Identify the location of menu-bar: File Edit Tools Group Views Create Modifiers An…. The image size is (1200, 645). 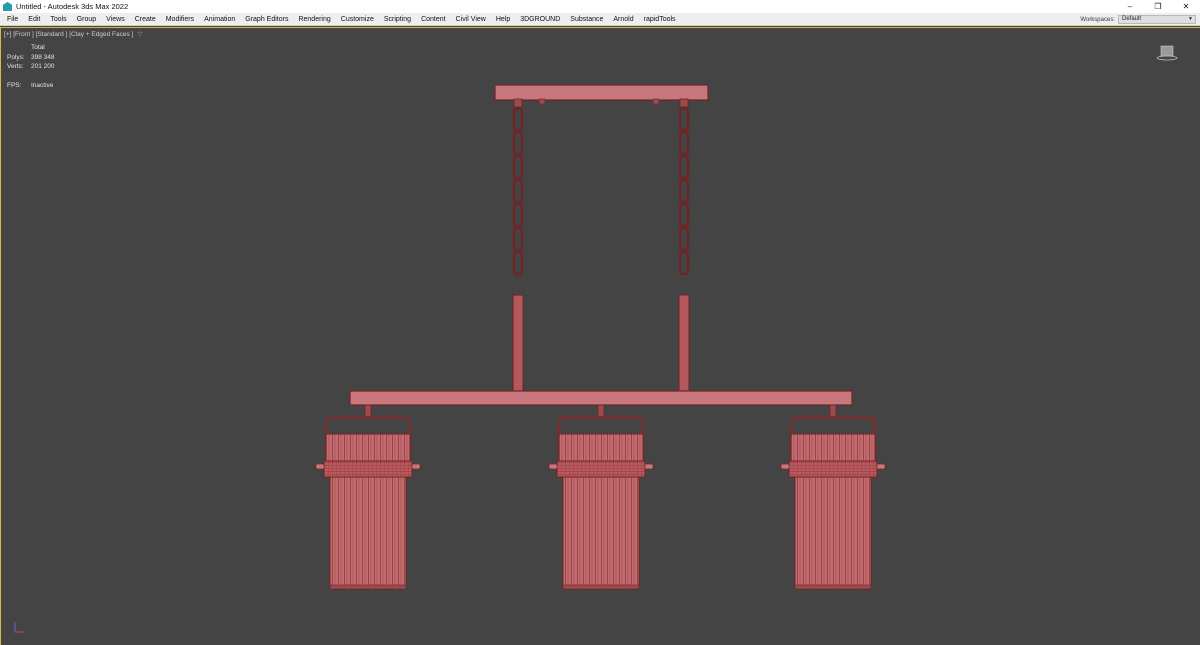
(600, 19).